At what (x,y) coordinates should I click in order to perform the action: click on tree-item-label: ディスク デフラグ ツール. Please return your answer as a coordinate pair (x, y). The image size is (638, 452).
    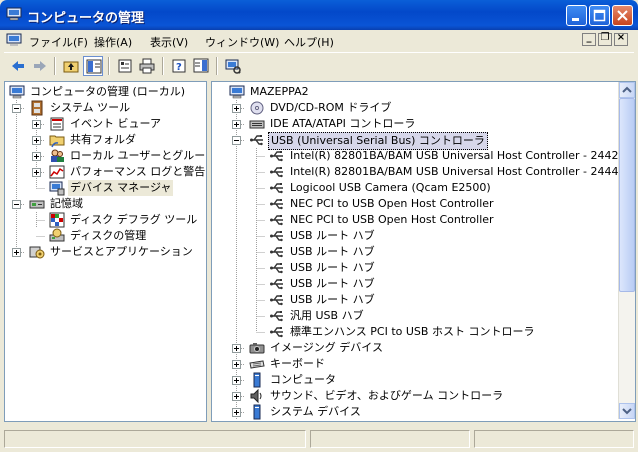
    Looking at the image, I should click on (134, 219).